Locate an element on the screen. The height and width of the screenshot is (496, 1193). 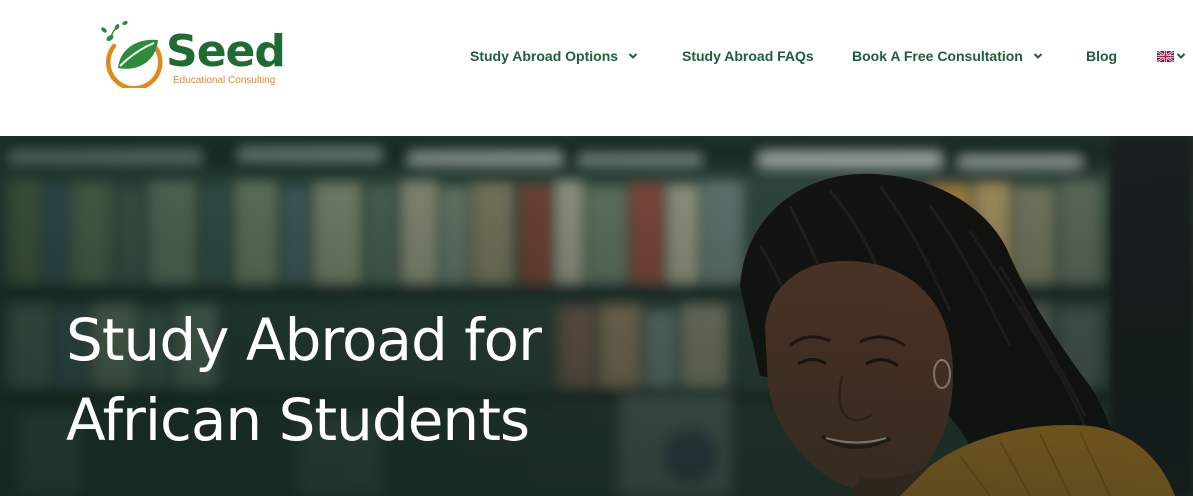
nav-item-label: Blog is located at coordinates (1102, 56).